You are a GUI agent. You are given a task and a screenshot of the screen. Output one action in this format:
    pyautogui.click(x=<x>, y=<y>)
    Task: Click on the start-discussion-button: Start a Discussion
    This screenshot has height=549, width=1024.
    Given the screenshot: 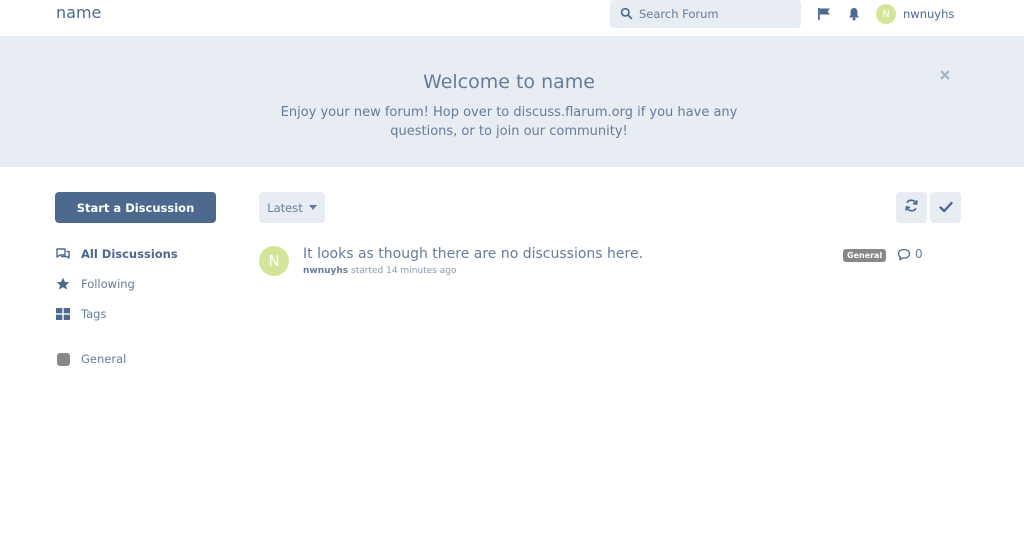 What is the action you would take?
    pyautogui.click(x=135, y=207)
    